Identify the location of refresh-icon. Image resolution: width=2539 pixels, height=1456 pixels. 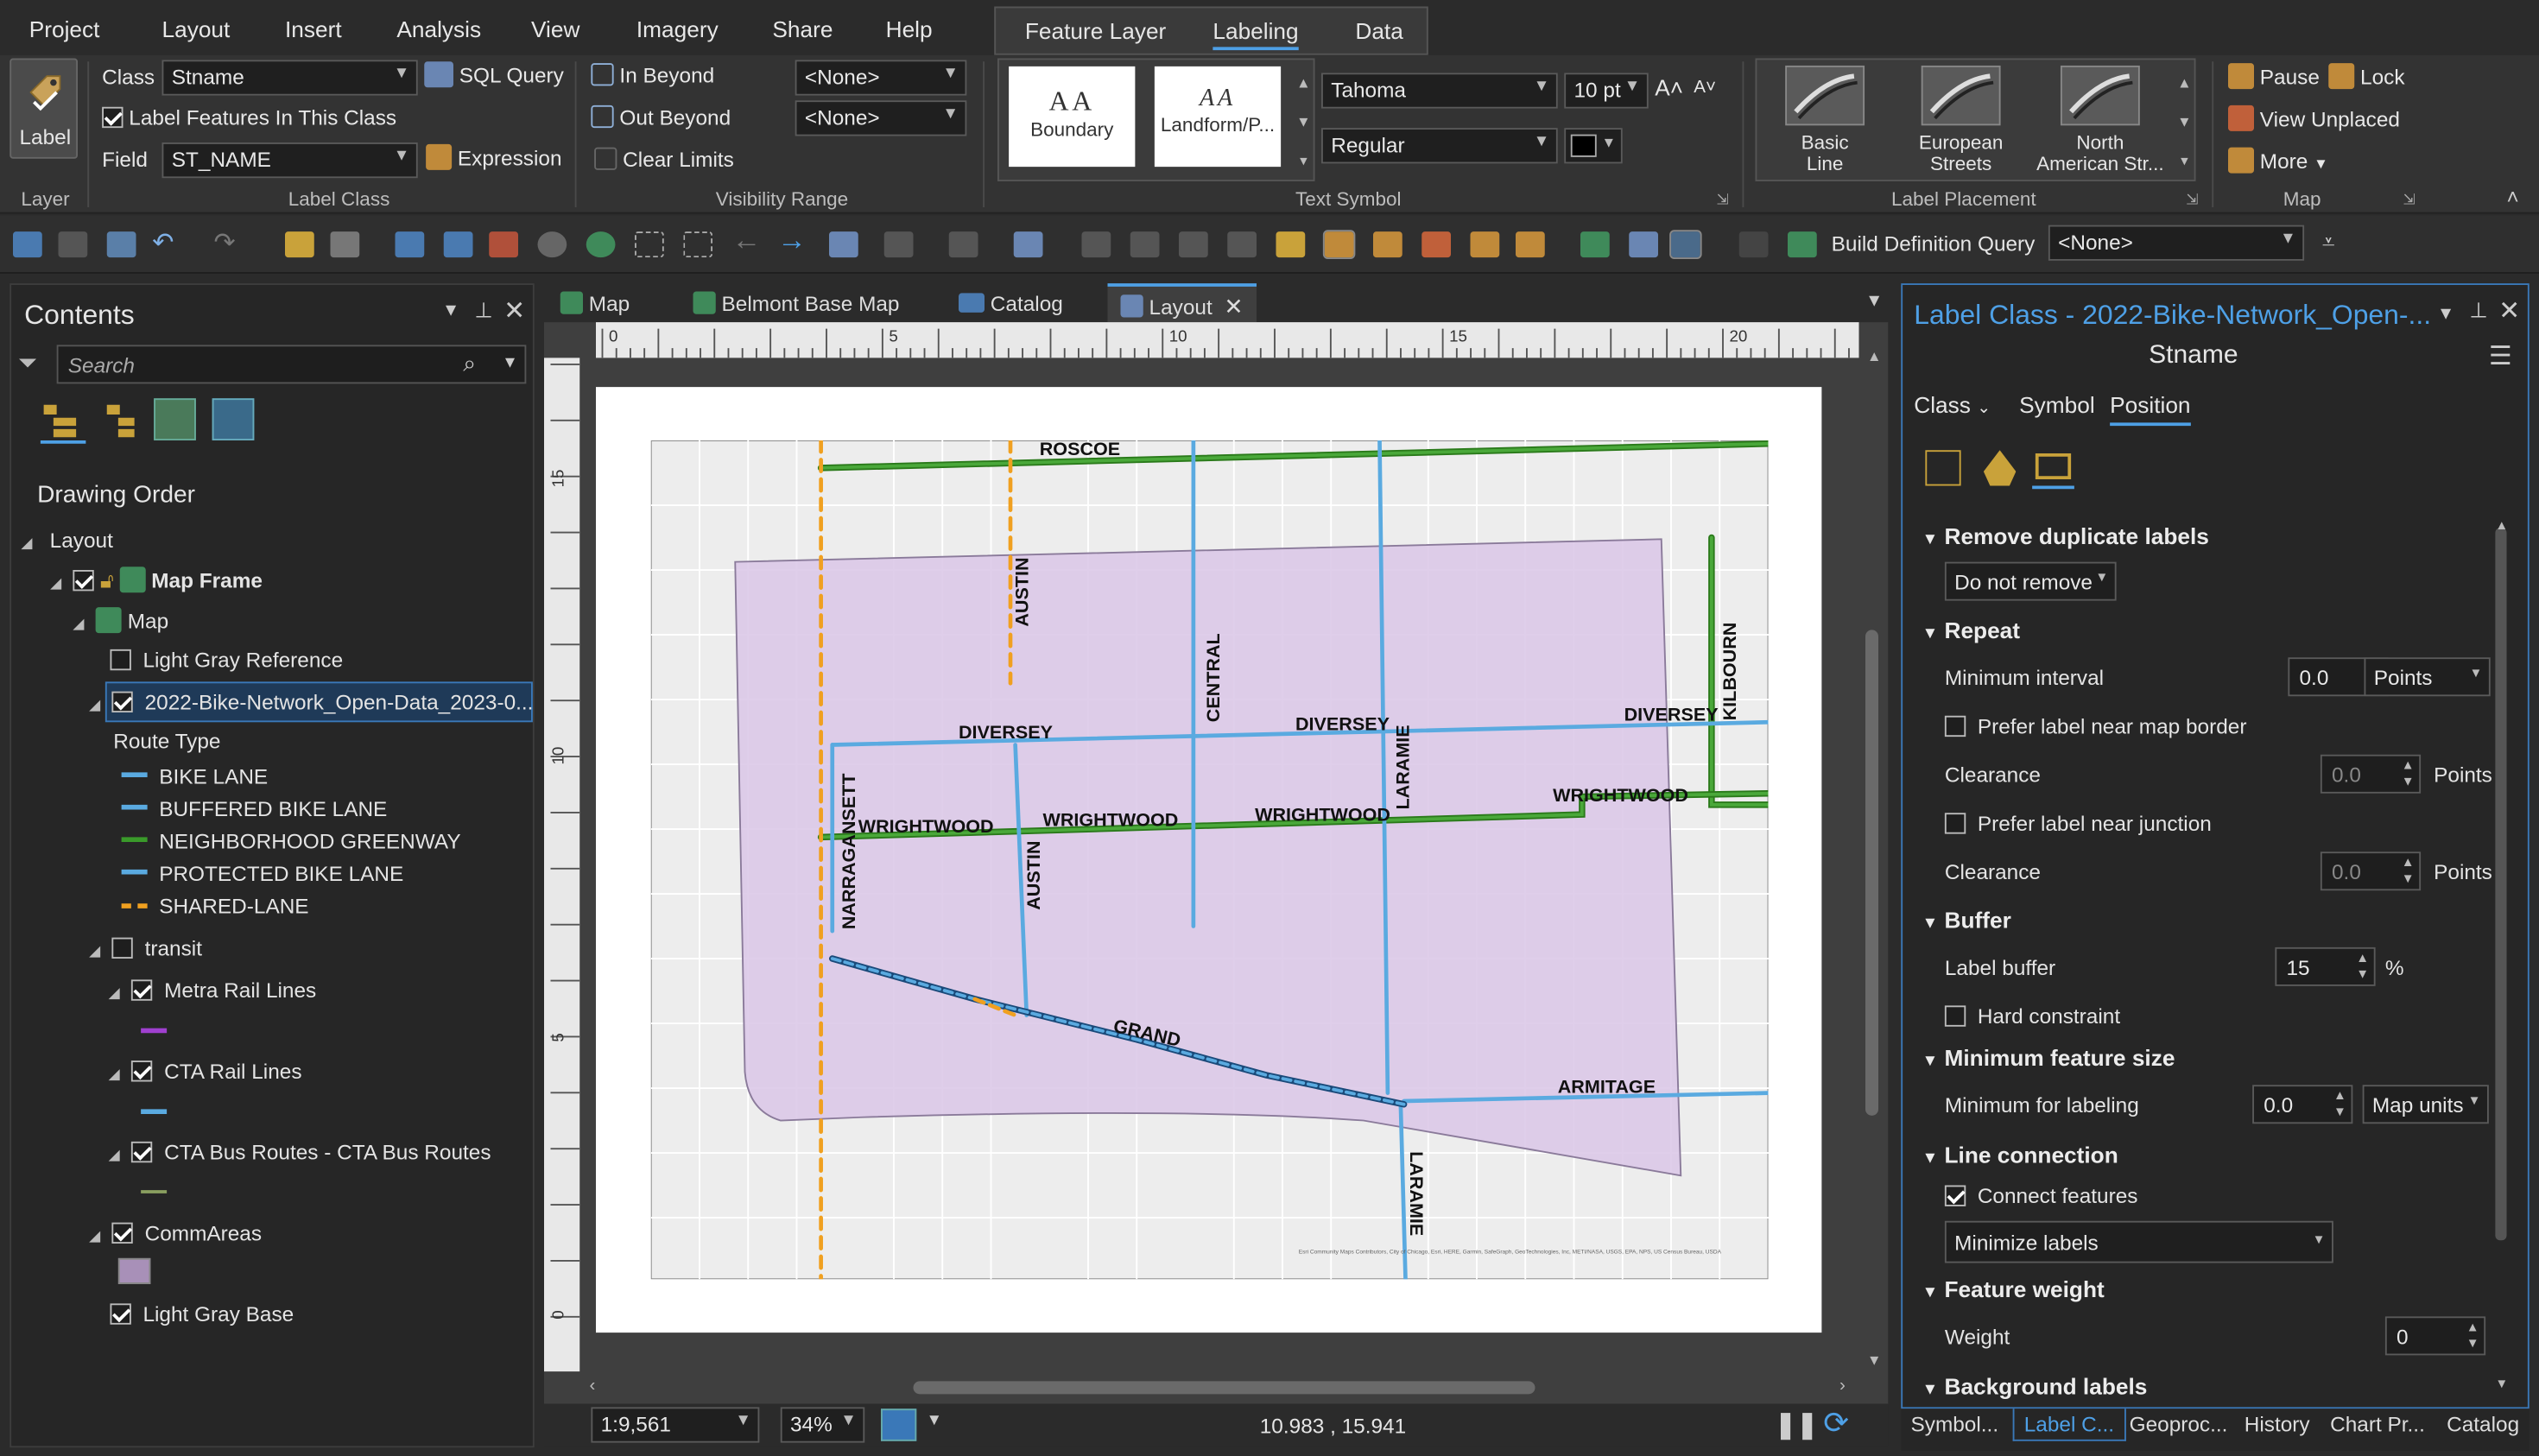
(552, 245).